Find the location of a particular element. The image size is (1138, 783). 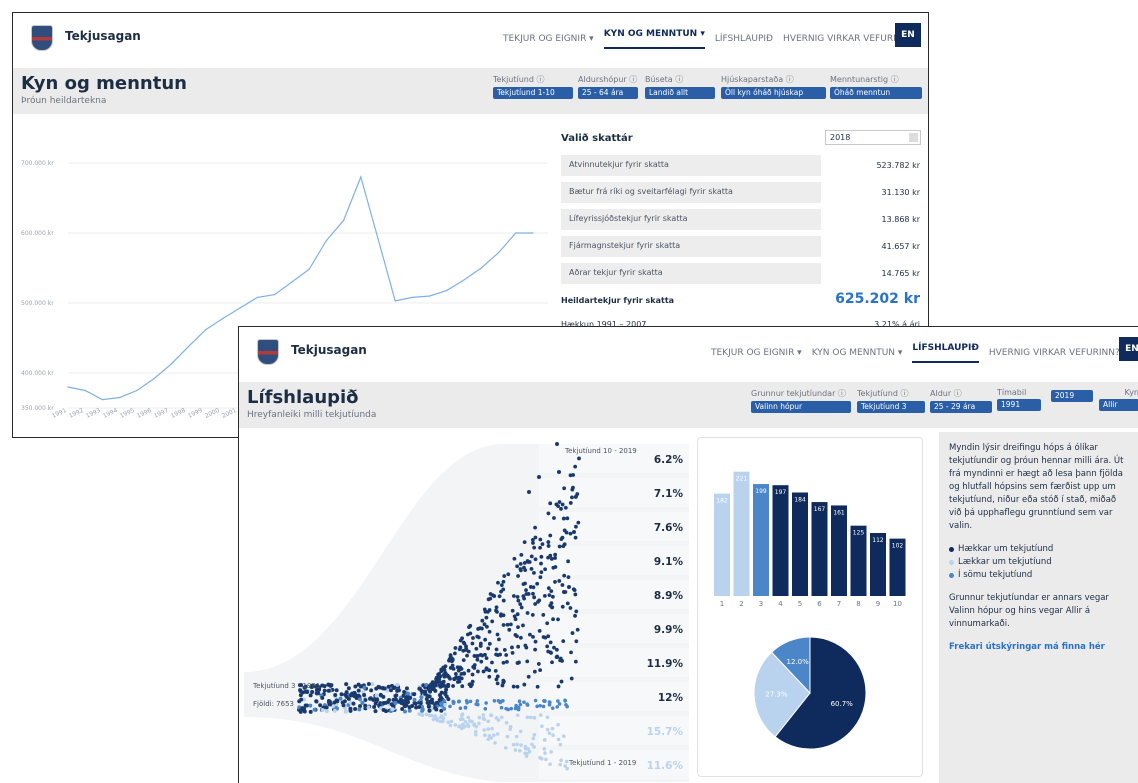

nav-hvernig-virkar: HVERNIG VIRKAR VEFURINN? ▾ is located at coordinates (1058, 353).